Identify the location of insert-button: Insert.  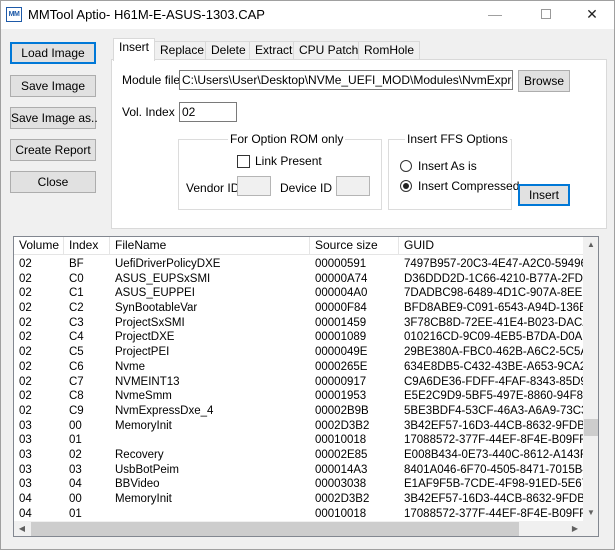
(544, 195).